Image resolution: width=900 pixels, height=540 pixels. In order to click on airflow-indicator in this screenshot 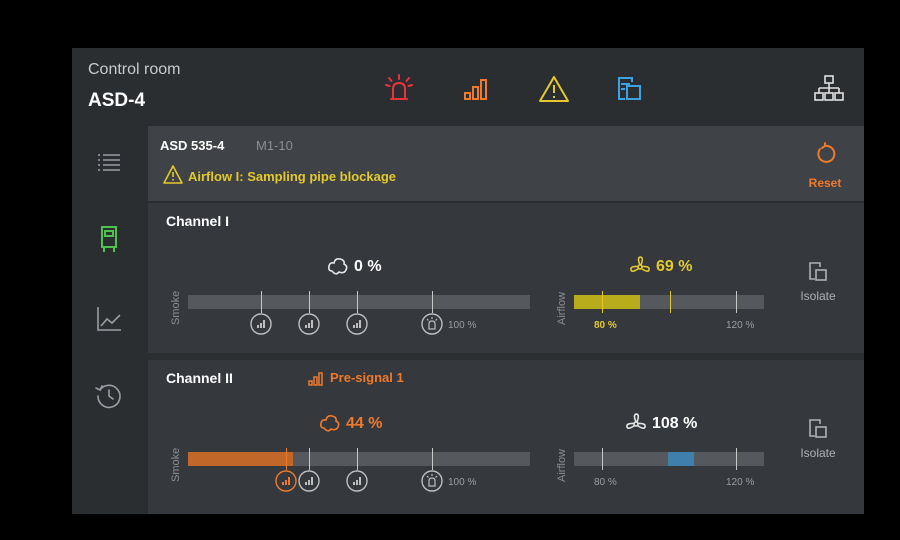, I will do `click(681, 459)`.